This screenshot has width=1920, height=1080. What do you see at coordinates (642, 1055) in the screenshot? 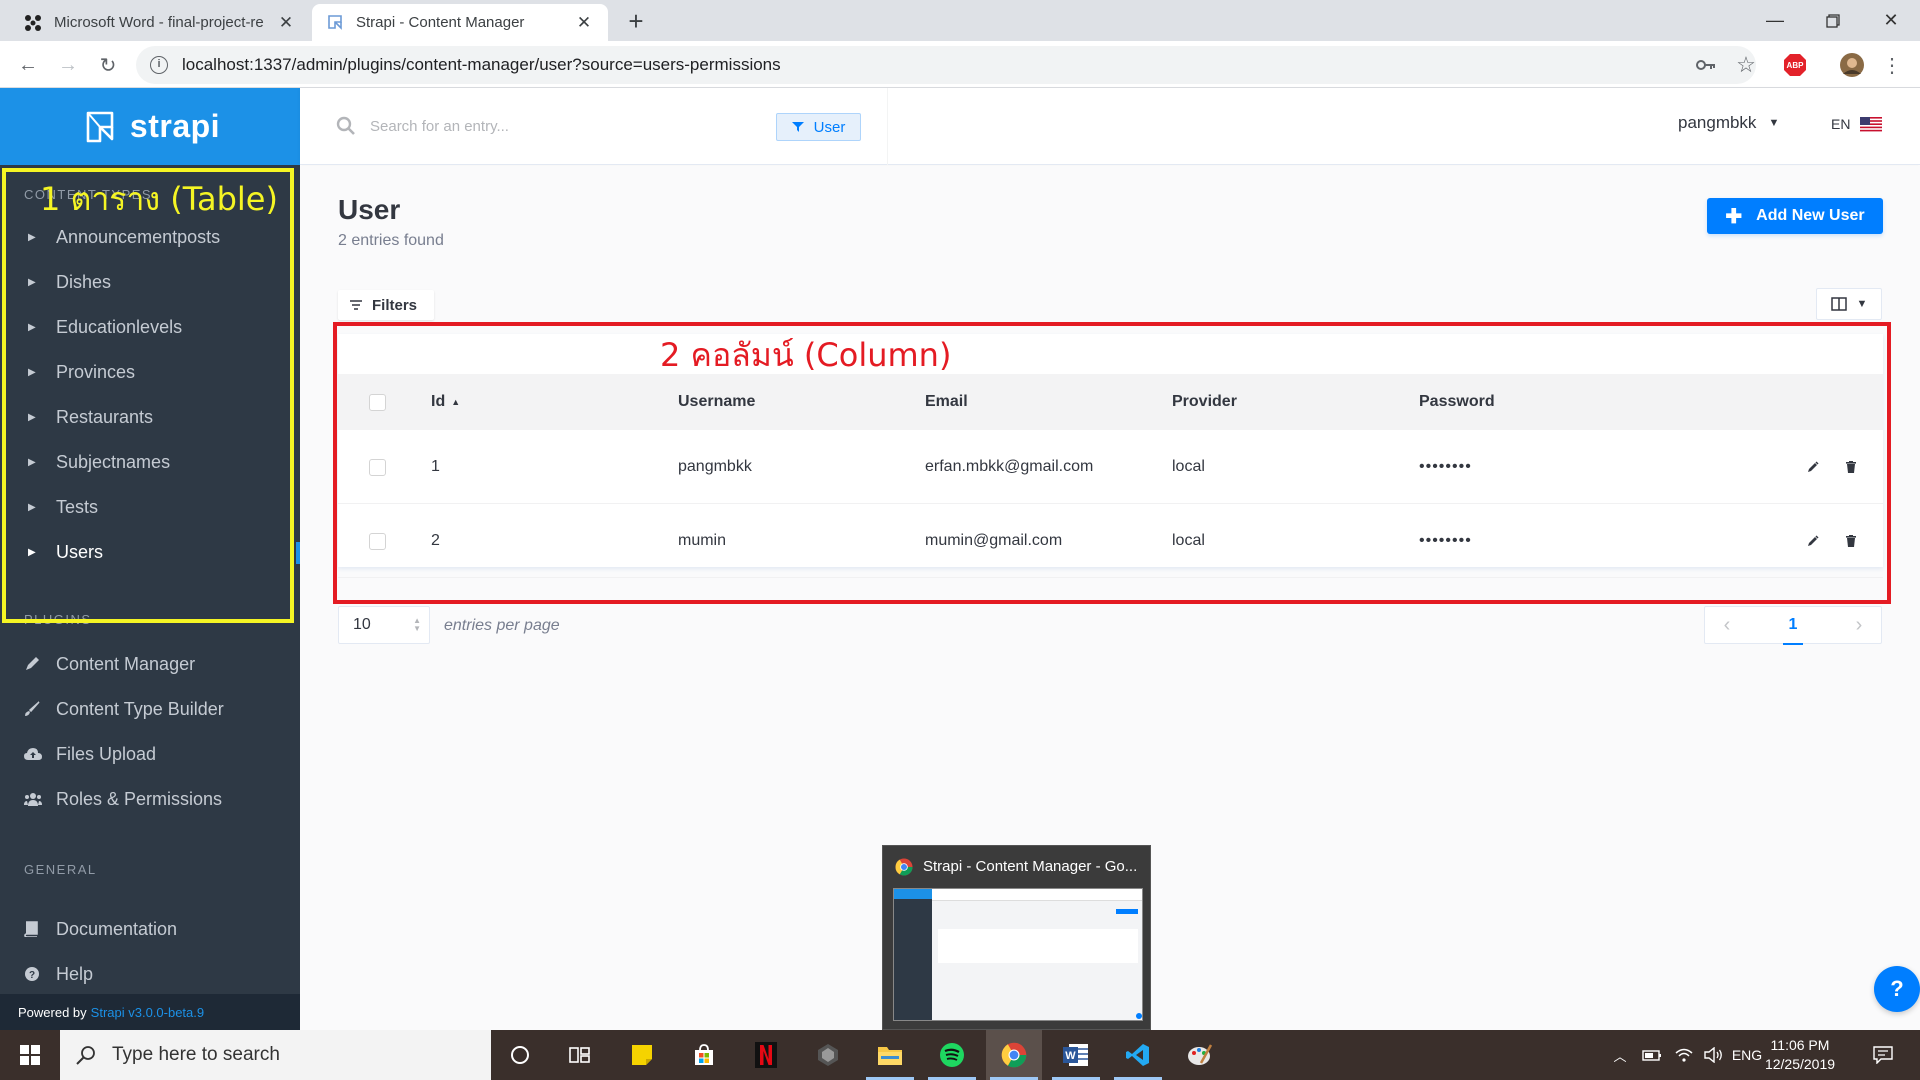
I see `sticky-notes-icon` at bounding box center [642, 1055].